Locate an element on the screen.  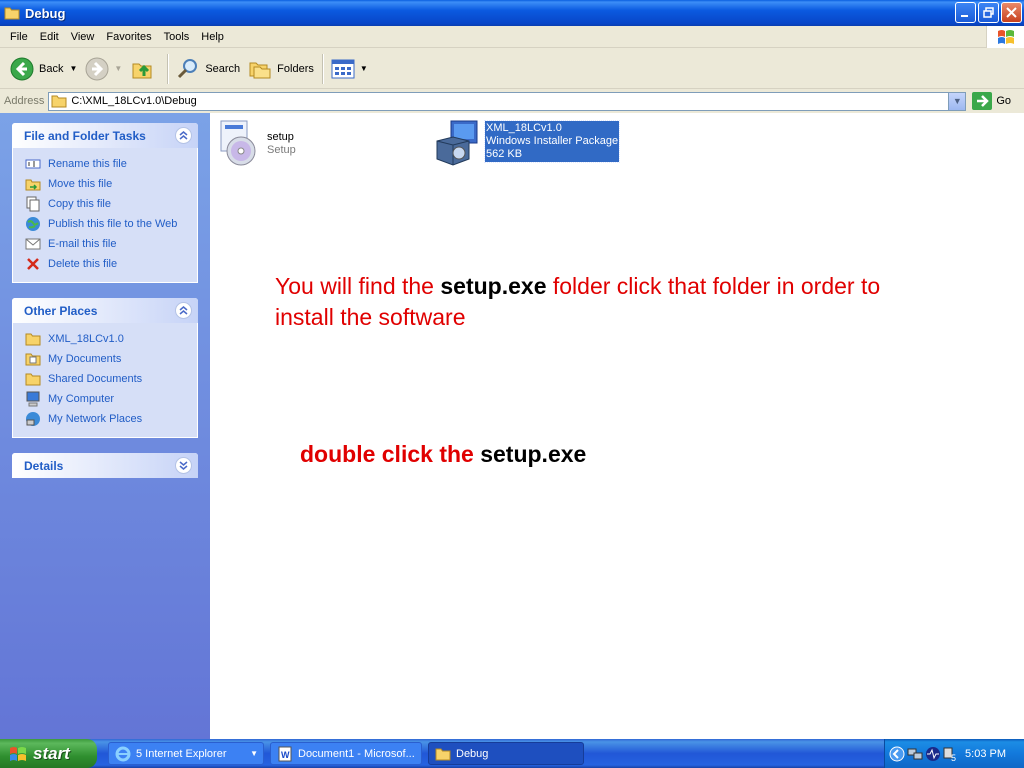
minimize-icon is located at coordinates (964, 16).